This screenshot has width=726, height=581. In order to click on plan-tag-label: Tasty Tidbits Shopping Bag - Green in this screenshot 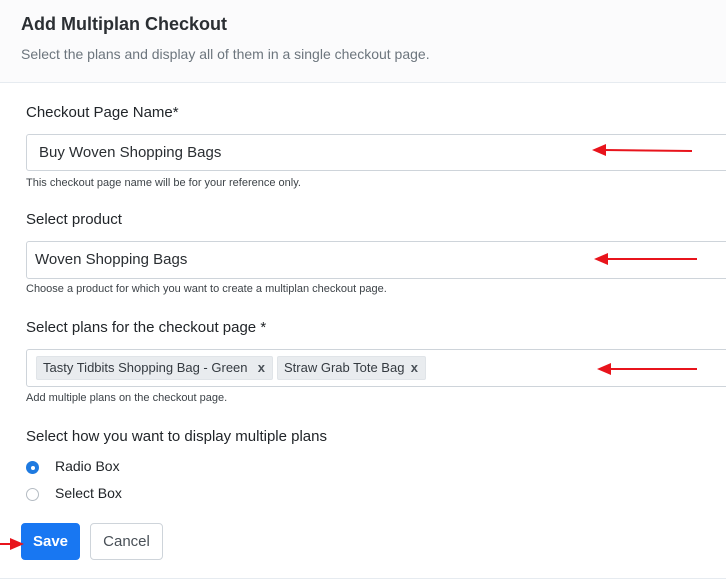, I will do `click(145, 367)`.